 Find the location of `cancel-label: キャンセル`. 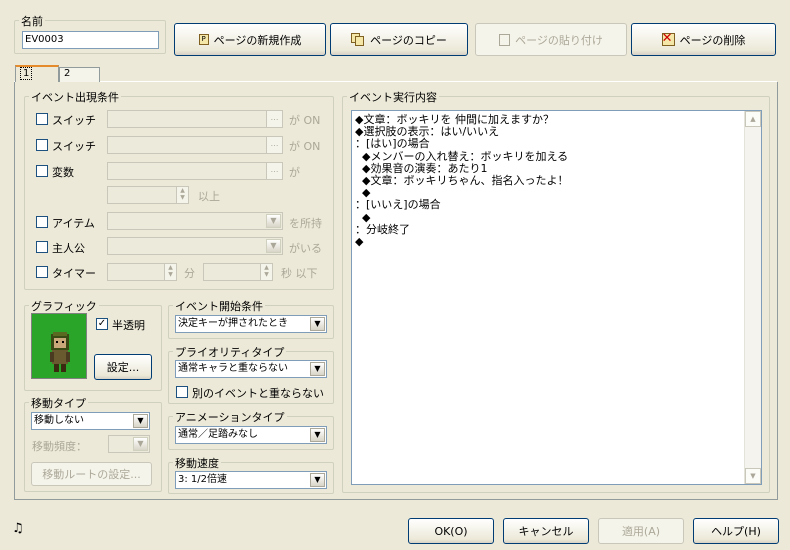

cancel-label: キャンセル is located at coordinates (546, 531).